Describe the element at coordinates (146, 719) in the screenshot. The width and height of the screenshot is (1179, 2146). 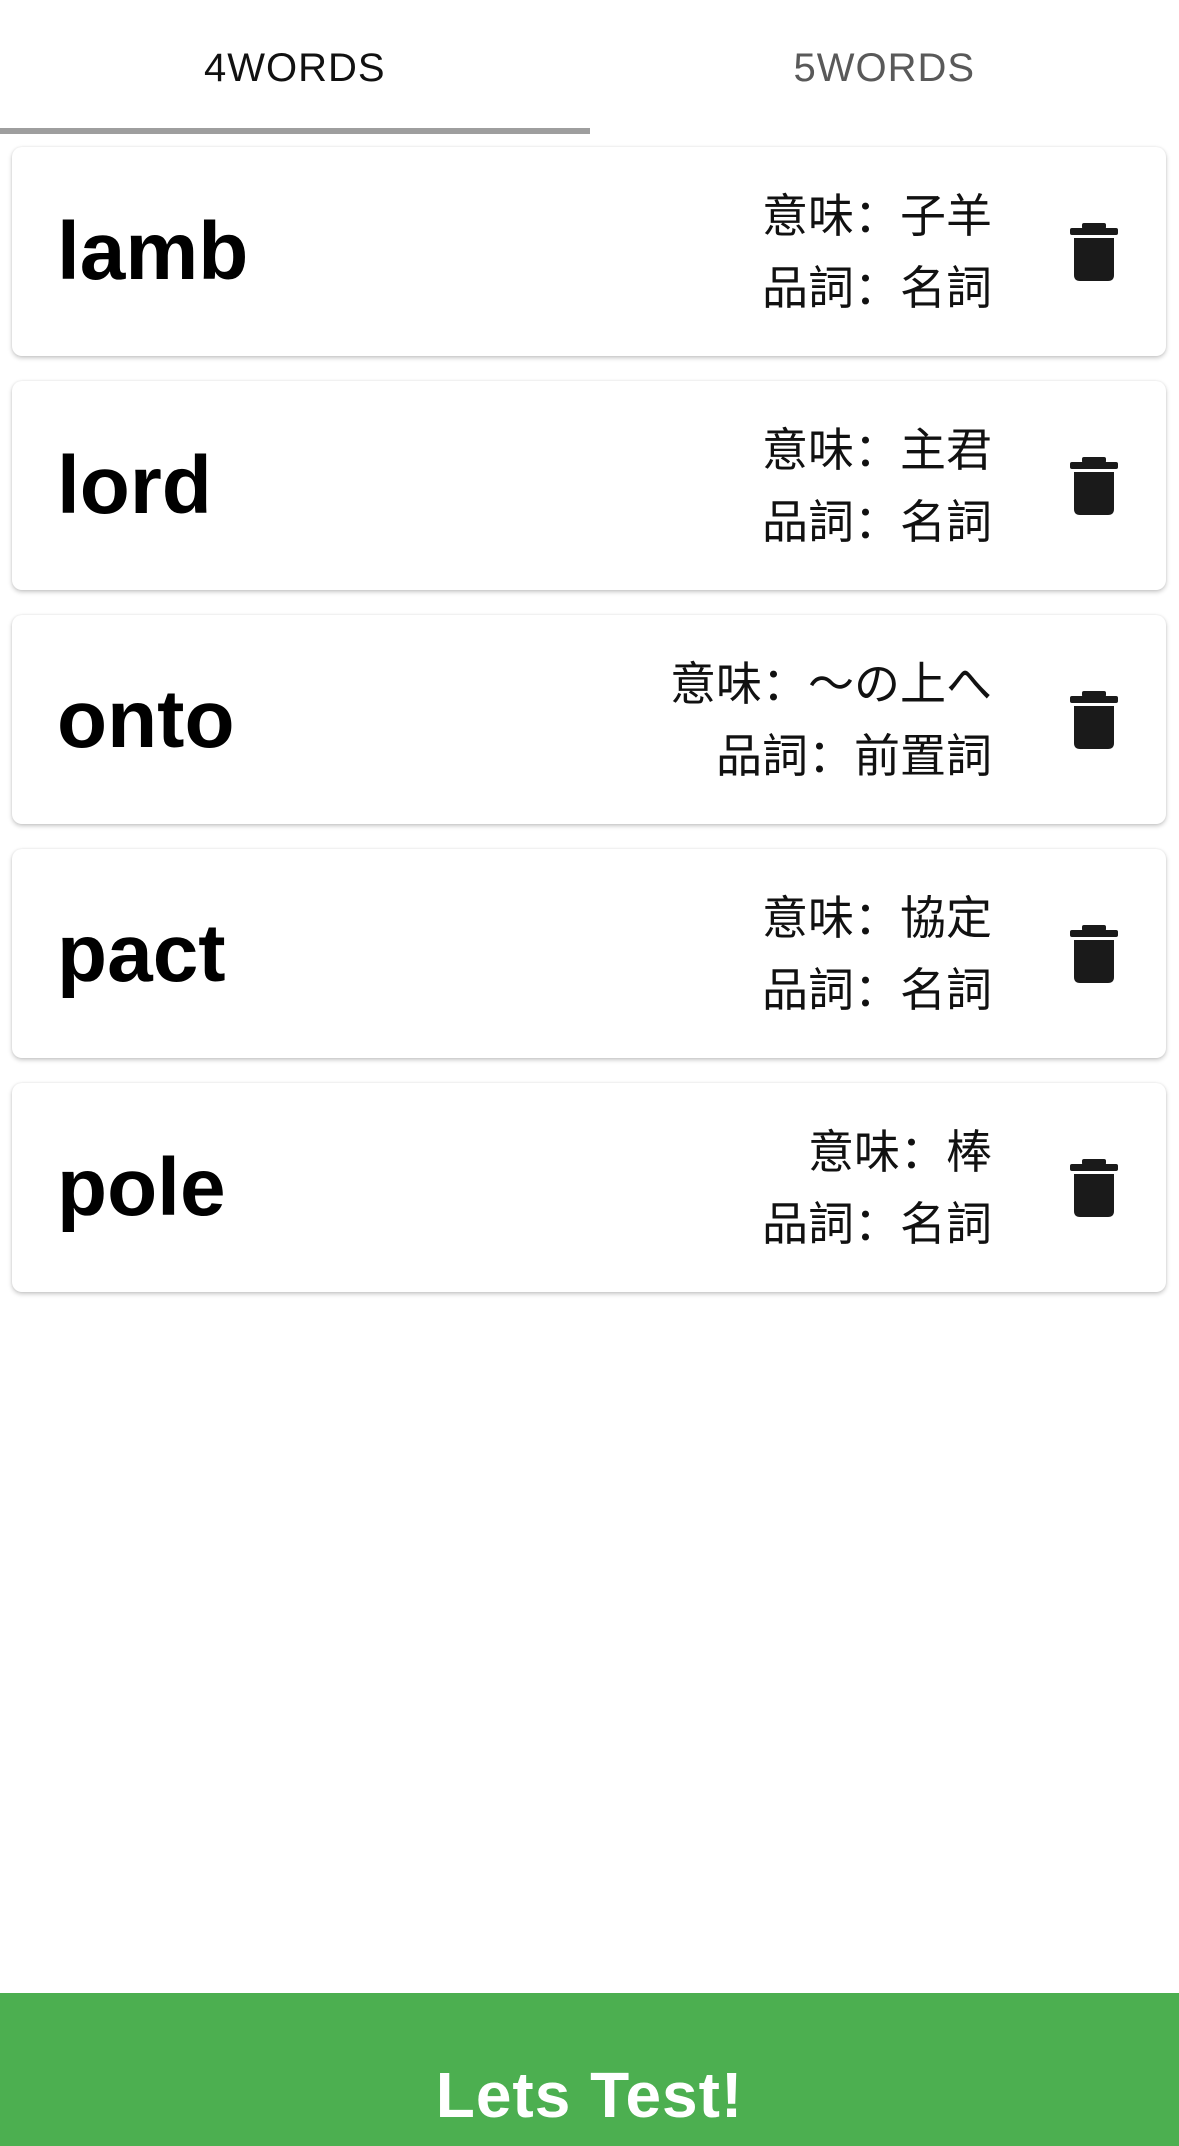
I see `word-text: onto` at that location.